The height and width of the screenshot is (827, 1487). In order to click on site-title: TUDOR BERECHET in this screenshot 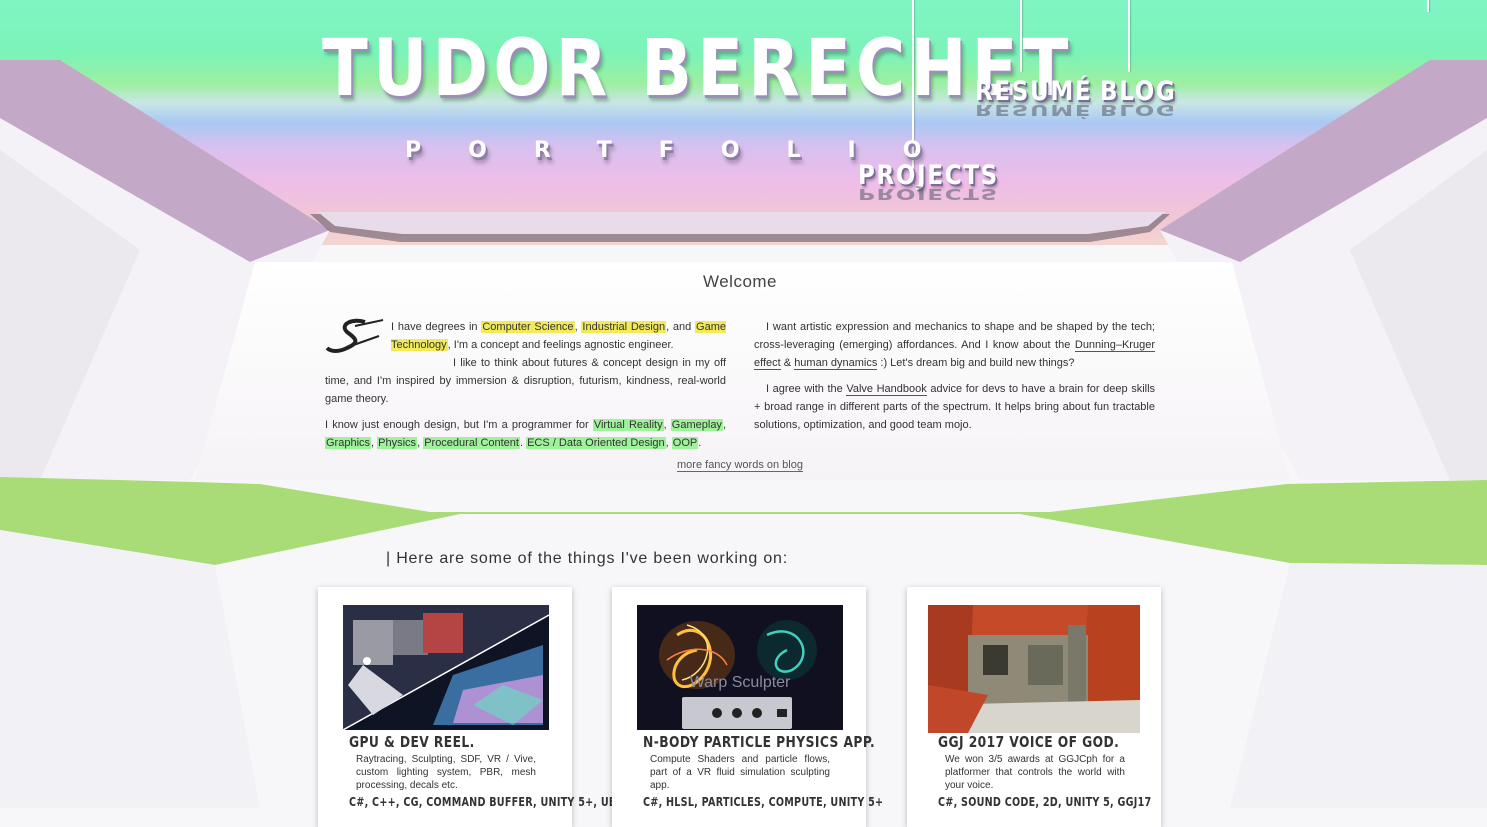, I will do `click(698, 69)`.